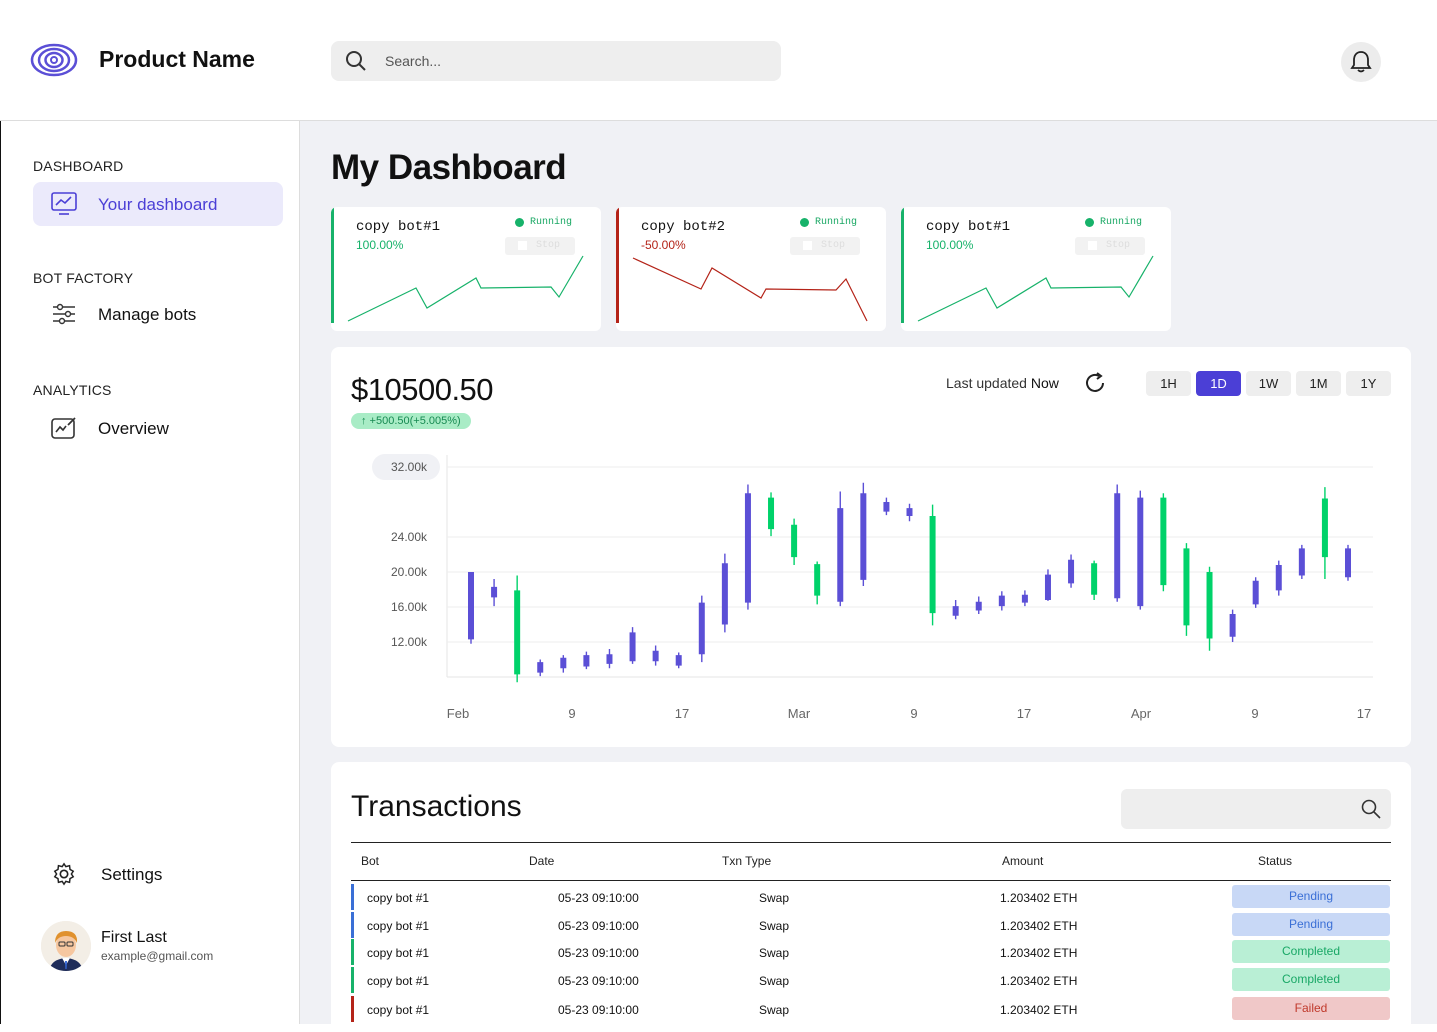 The image size is (1437, 1032). Describe the element at coordinates (158, 874) in the screenshot. I see `sidebar-item-settings: Settings` at that location.